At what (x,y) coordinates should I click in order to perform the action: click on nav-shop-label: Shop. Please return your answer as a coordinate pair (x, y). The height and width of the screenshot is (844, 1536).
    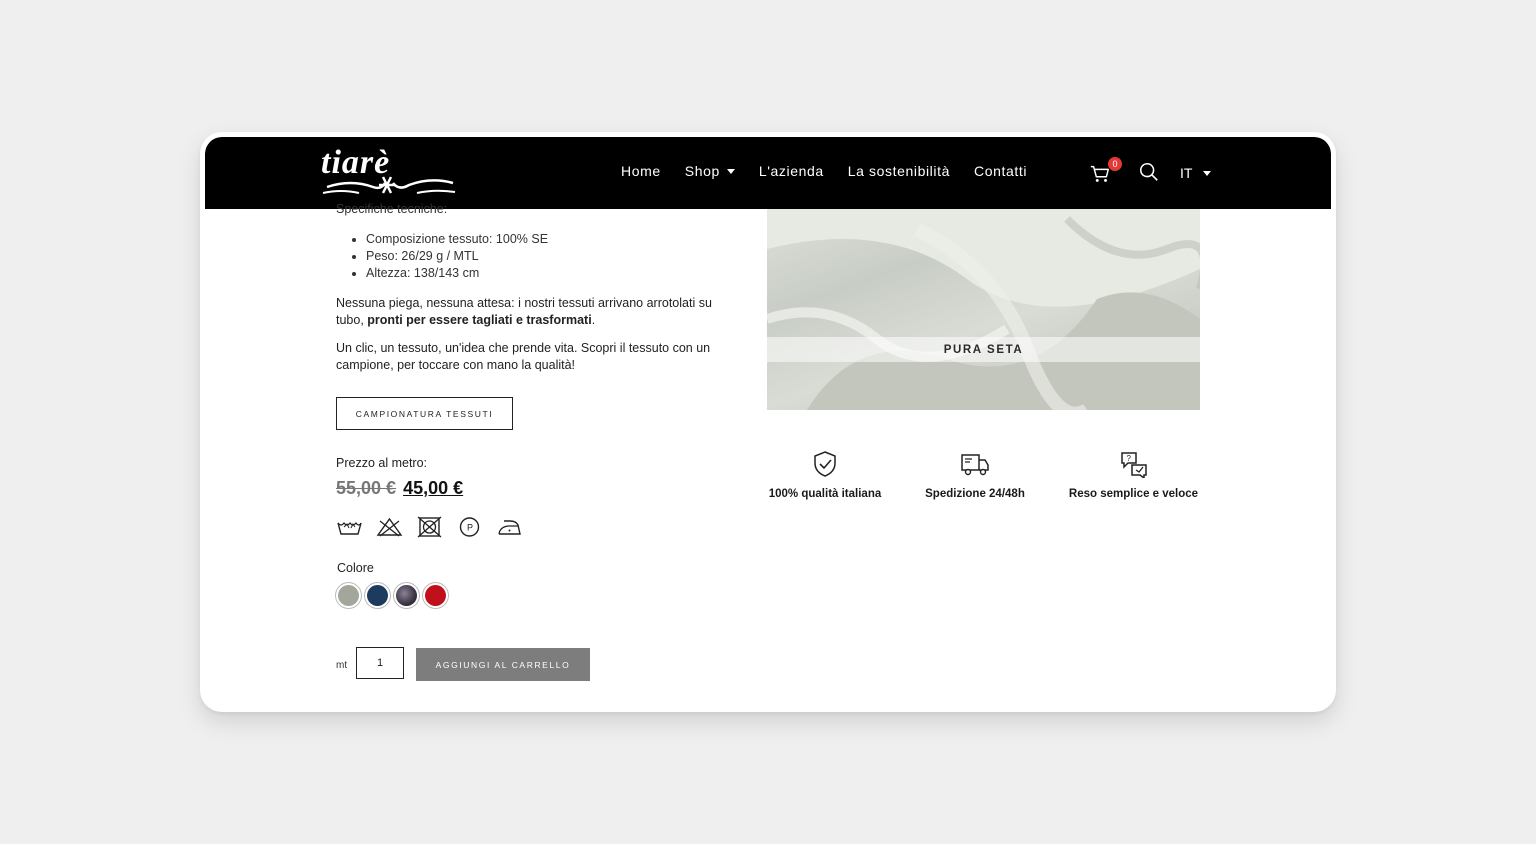
    Looking at the image, I should click on (702, 171).